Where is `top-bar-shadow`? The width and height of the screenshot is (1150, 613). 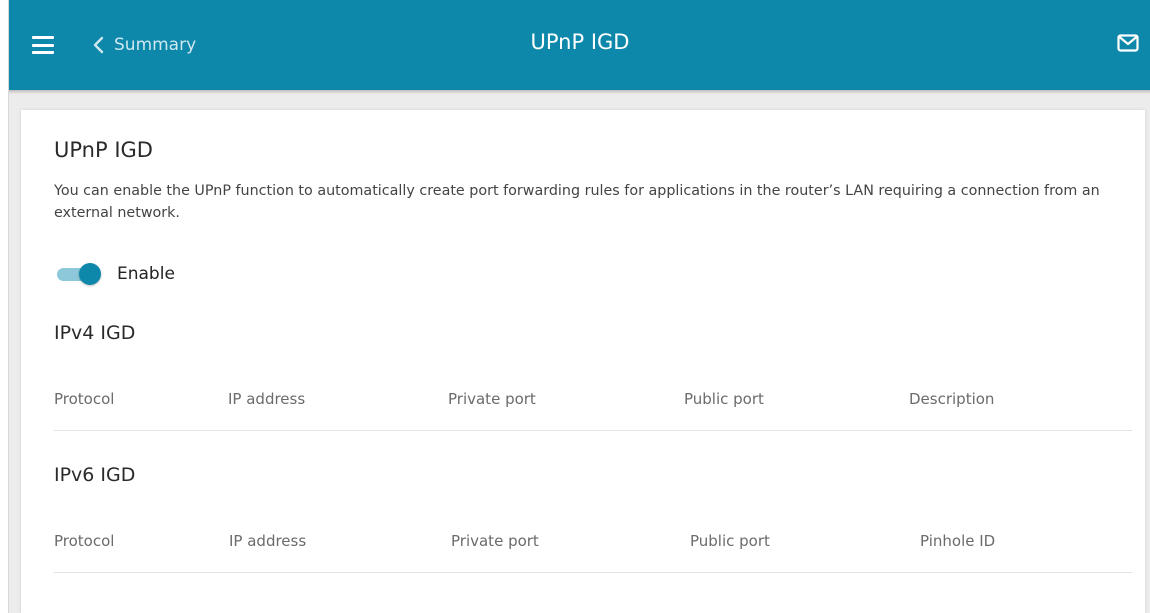
top-bar-shadow is located at coordinates (579, 92).